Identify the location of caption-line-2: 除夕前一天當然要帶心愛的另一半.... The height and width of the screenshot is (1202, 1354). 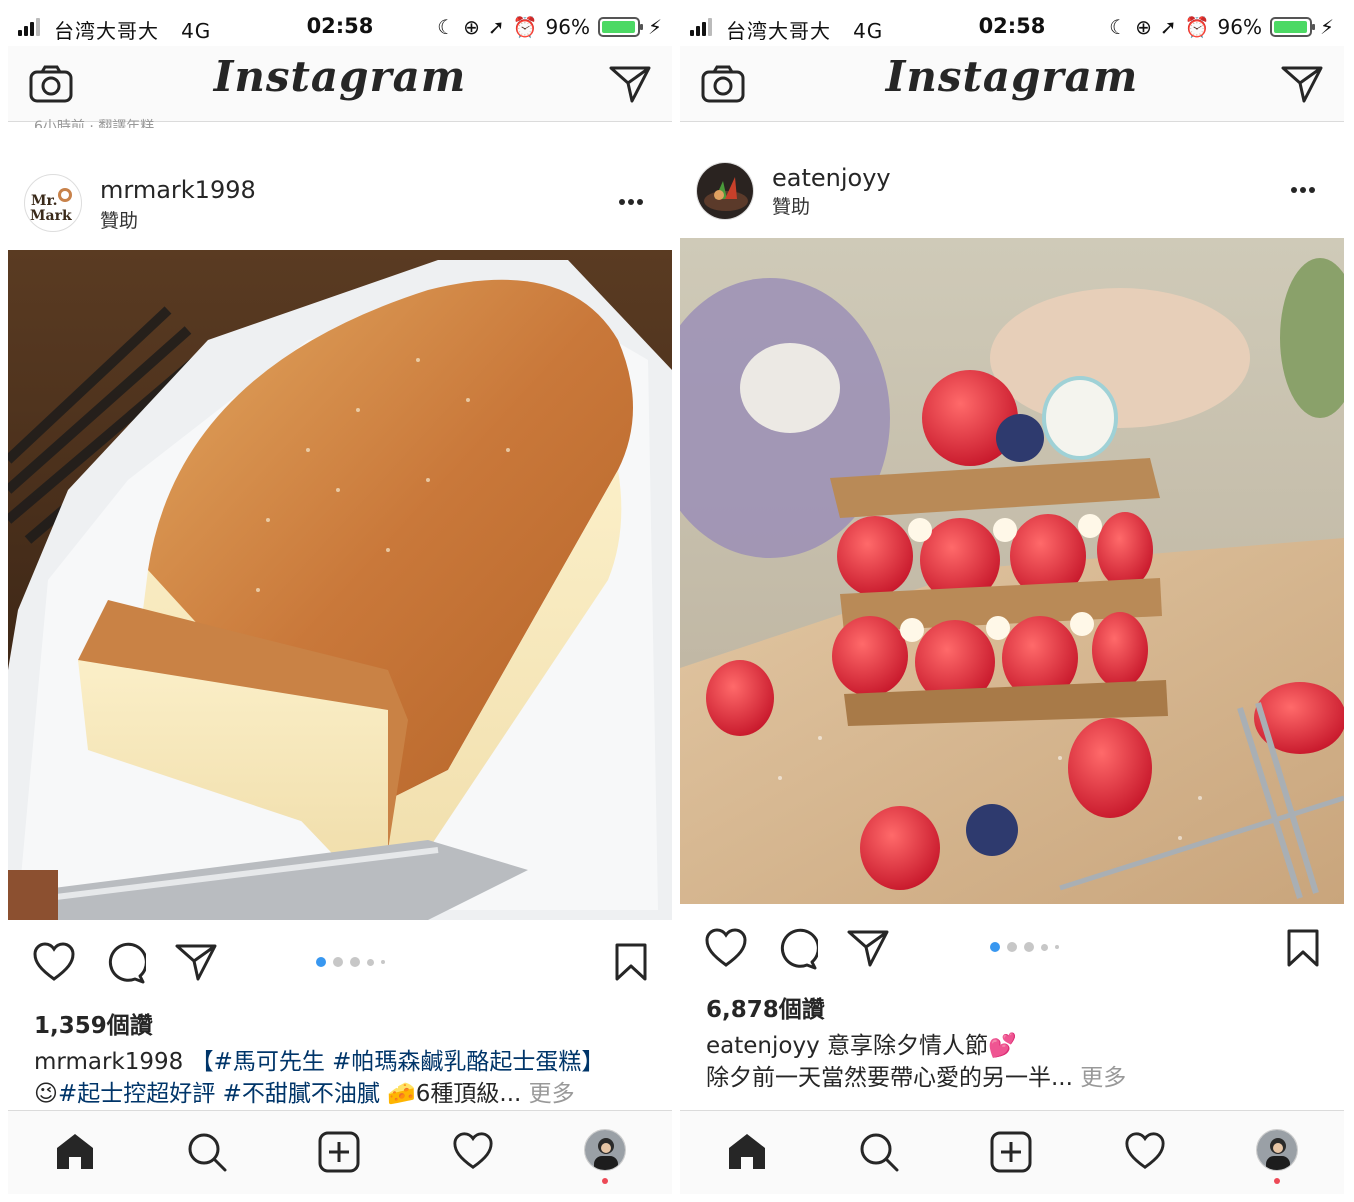
(889, 1078).